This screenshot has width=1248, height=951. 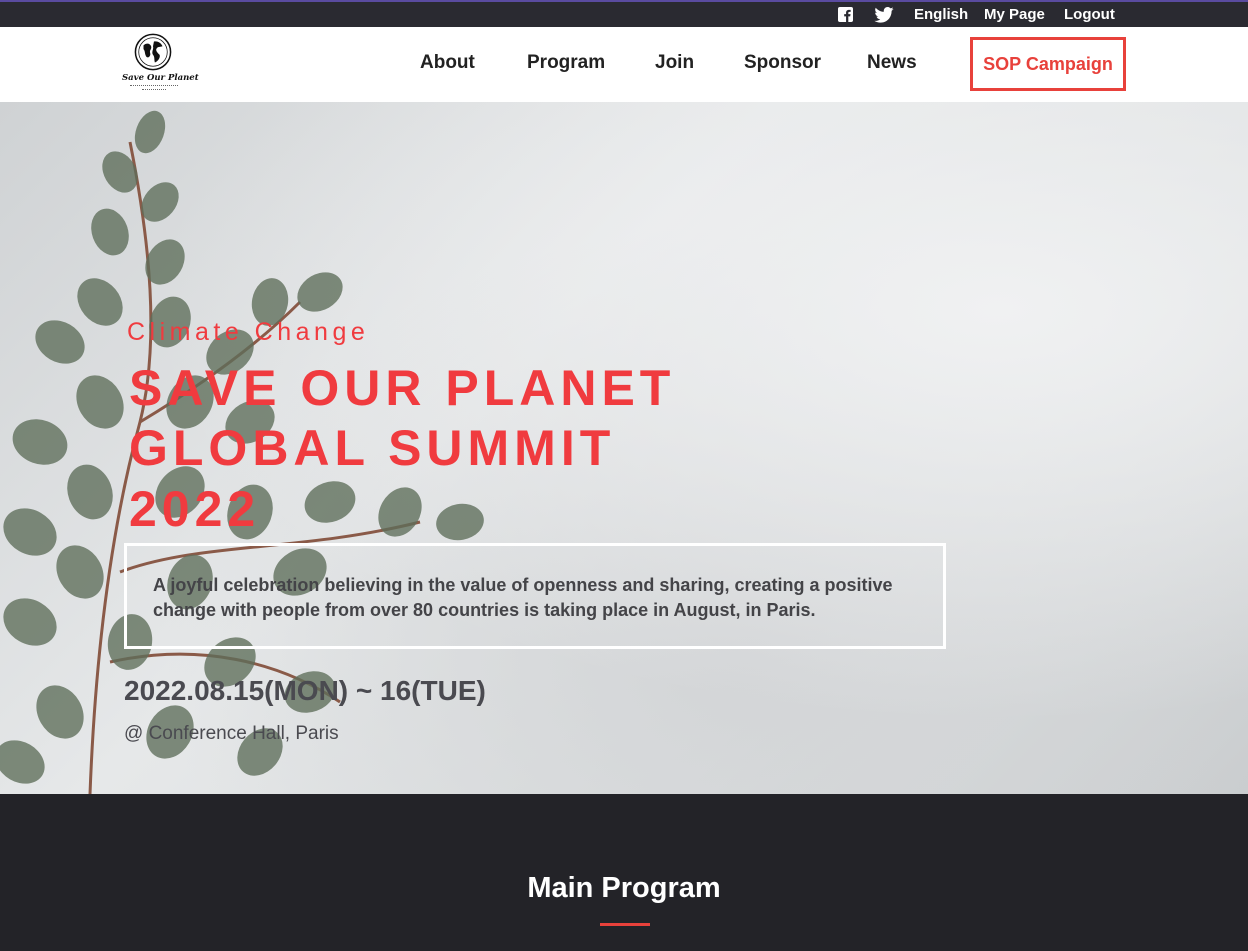 What do you see at coordinates (153, 52) in the screenshot?
I see `globe-icon` at bounding box center [153, 52].